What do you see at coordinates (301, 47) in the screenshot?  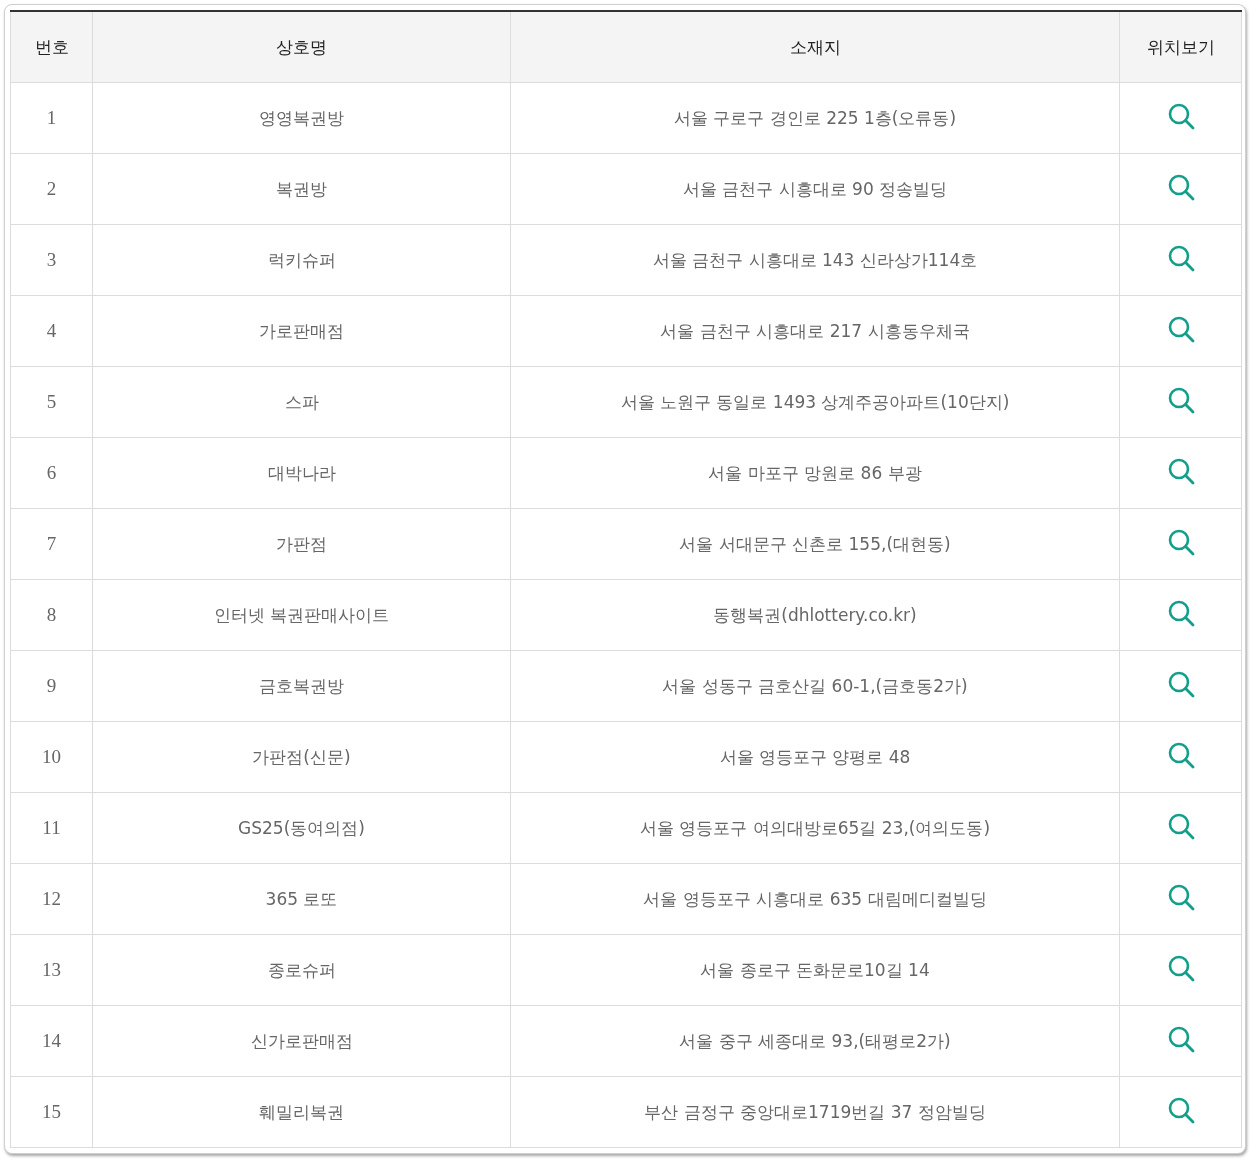 I see `column-header: 상호명` at bounding box center [301, 47].